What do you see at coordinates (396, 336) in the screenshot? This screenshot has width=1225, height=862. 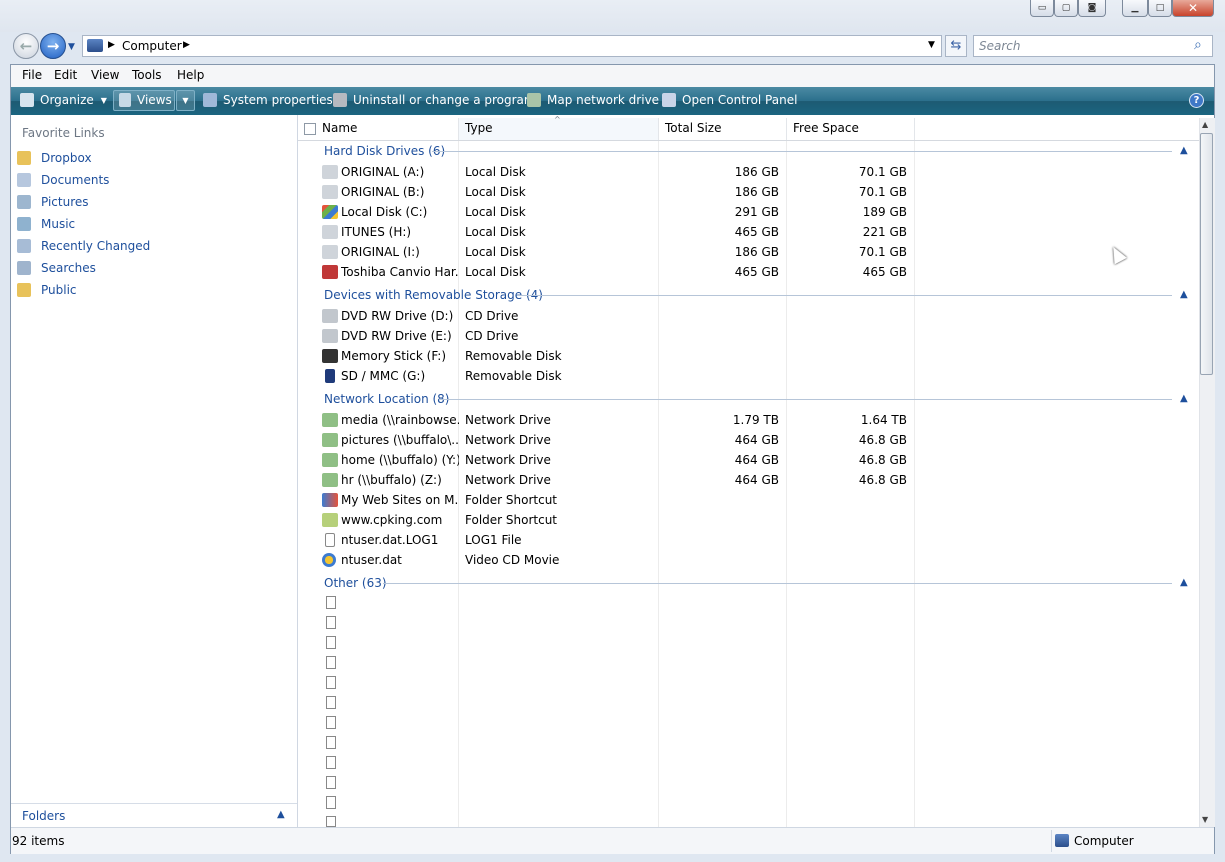 I see `item-name: DVD RW Drive (E:)` at bounding box center [396, 336].